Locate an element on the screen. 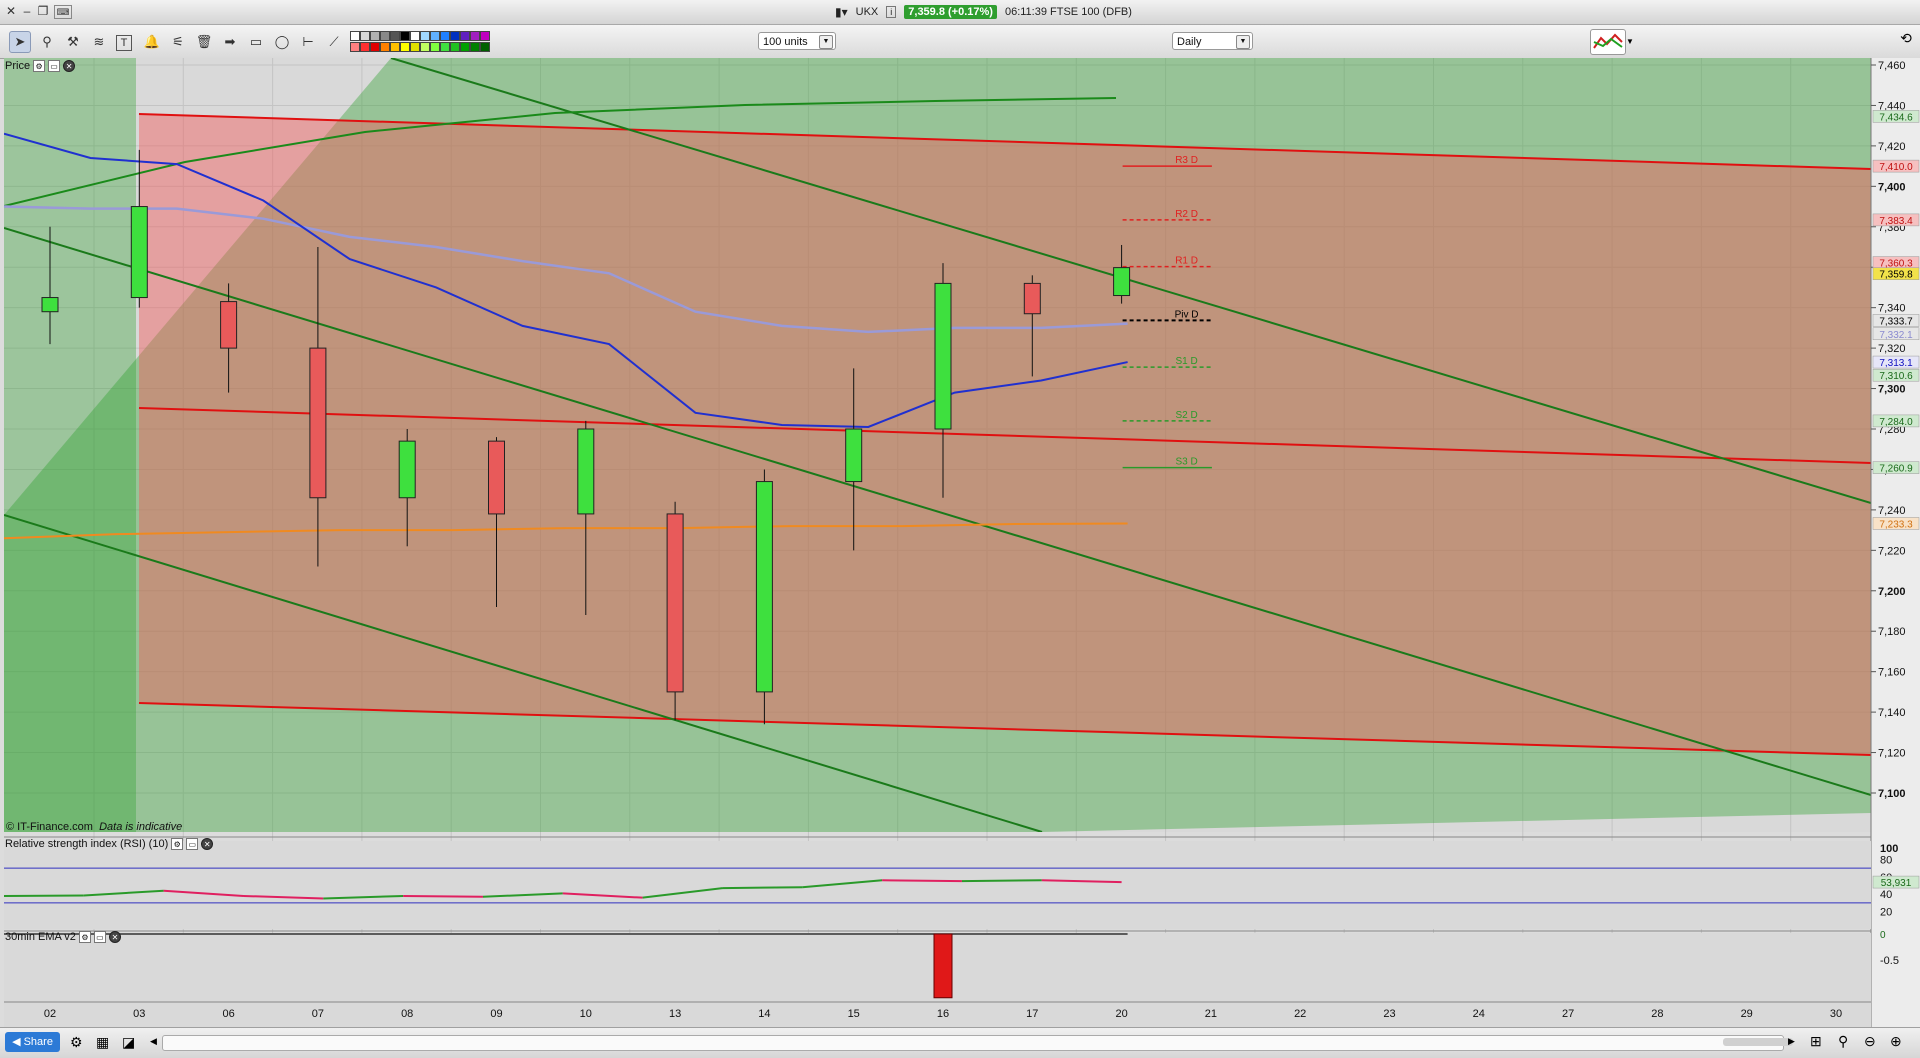  trash-icon: 🗑 is located at coordinates (204, 42).